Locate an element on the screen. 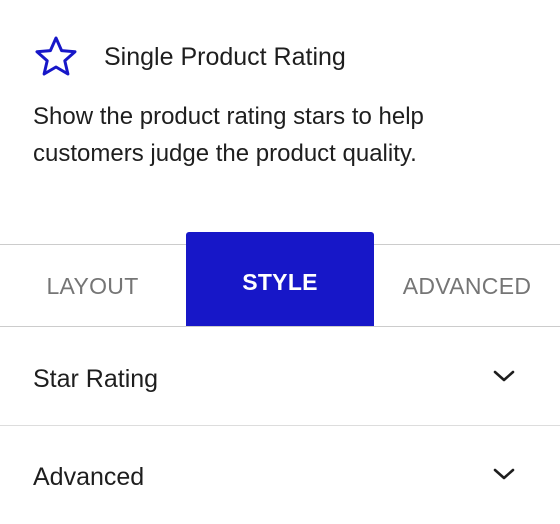  panel-title: Star Rating is located at coordinates (96, 379).